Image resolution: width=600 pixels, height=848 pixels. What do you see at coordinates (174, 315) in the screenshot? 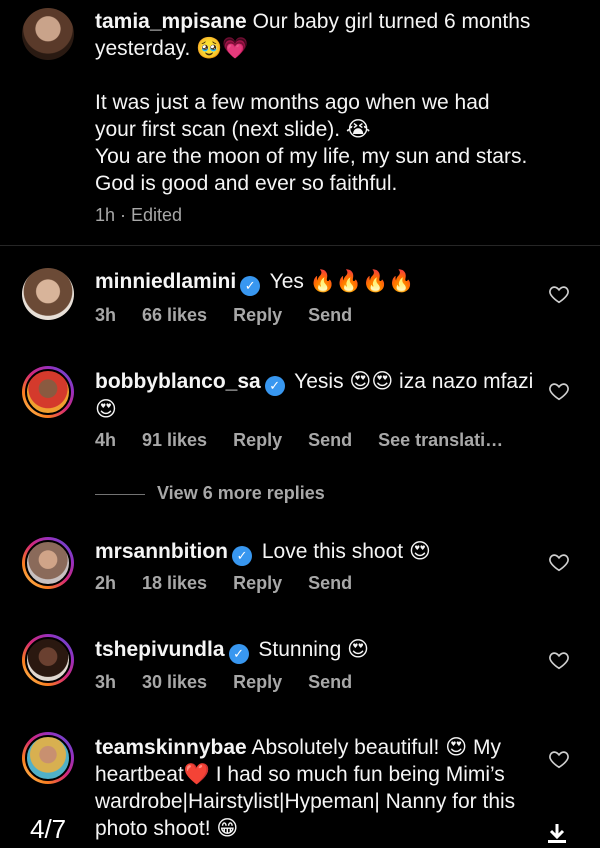
I see `likes-count: 66 likes` at bounding box center [174, 315].